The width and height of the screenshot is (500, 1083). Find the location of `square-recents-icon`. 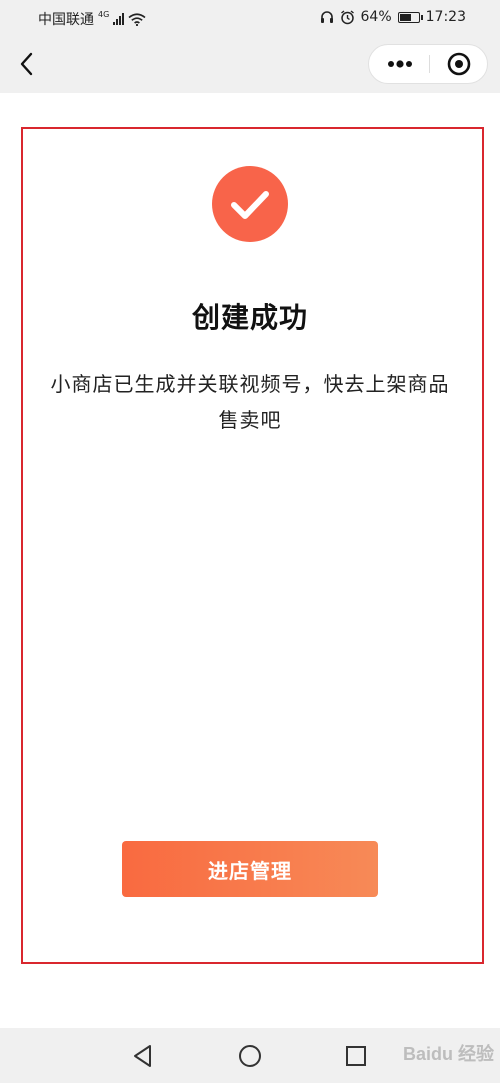

square-recents-icon is located at coordinates (356, 1056).